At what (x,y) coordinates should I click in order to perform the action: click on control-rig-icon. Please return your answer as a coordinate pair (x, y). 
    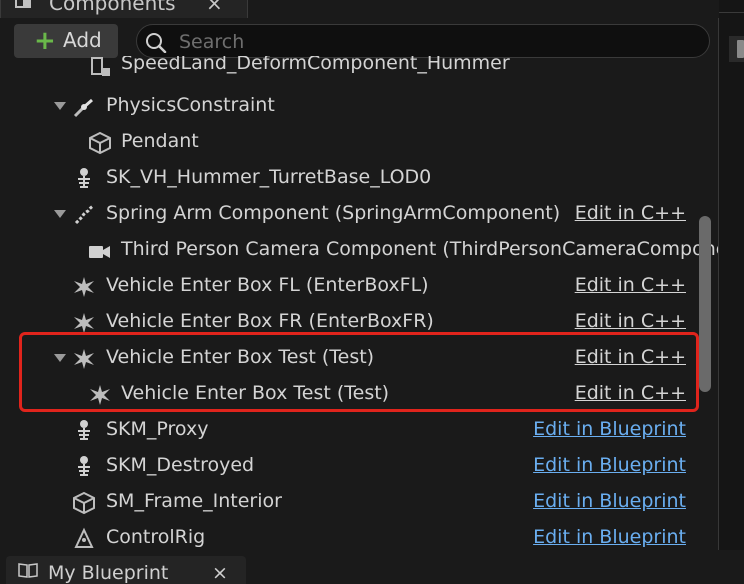
    Looking at the image, I should click on (84, 537).